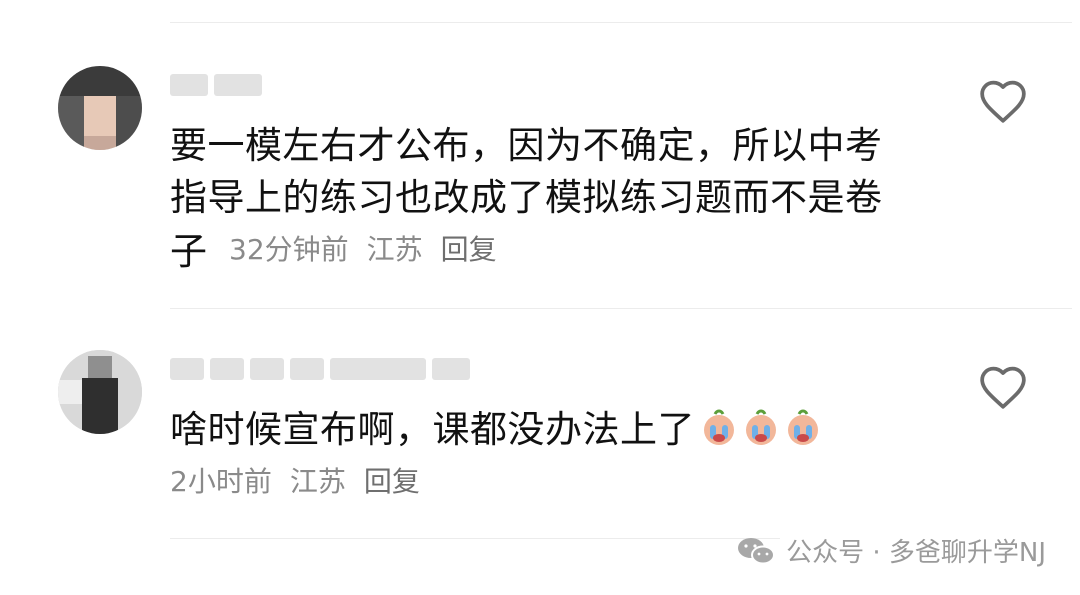 The width and height of the screenshot is (1080, 595). What do you see at coordinates (526, 197) in the screenshot?
I see `comment-line: 指导上的练习也改成了模拟练习题而不是卷` at bounding box center [526, 197].